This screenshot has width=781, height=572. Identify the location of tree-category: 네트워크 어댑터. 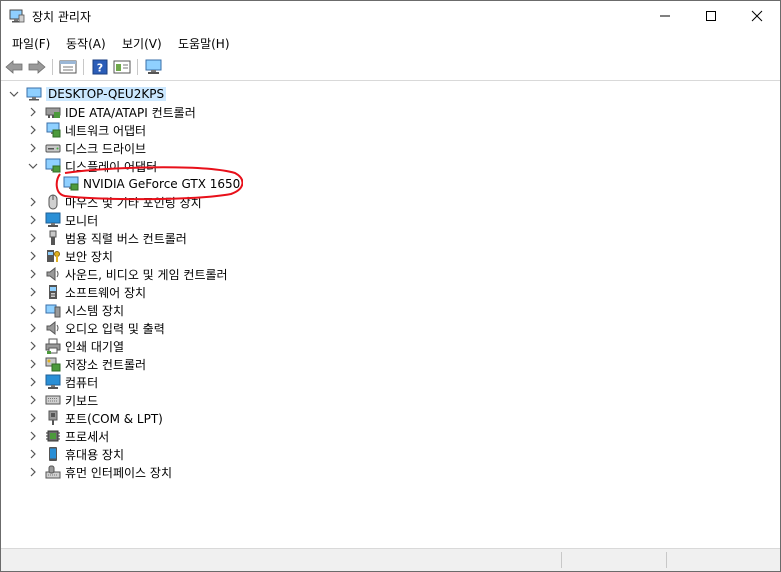
(86, 130).